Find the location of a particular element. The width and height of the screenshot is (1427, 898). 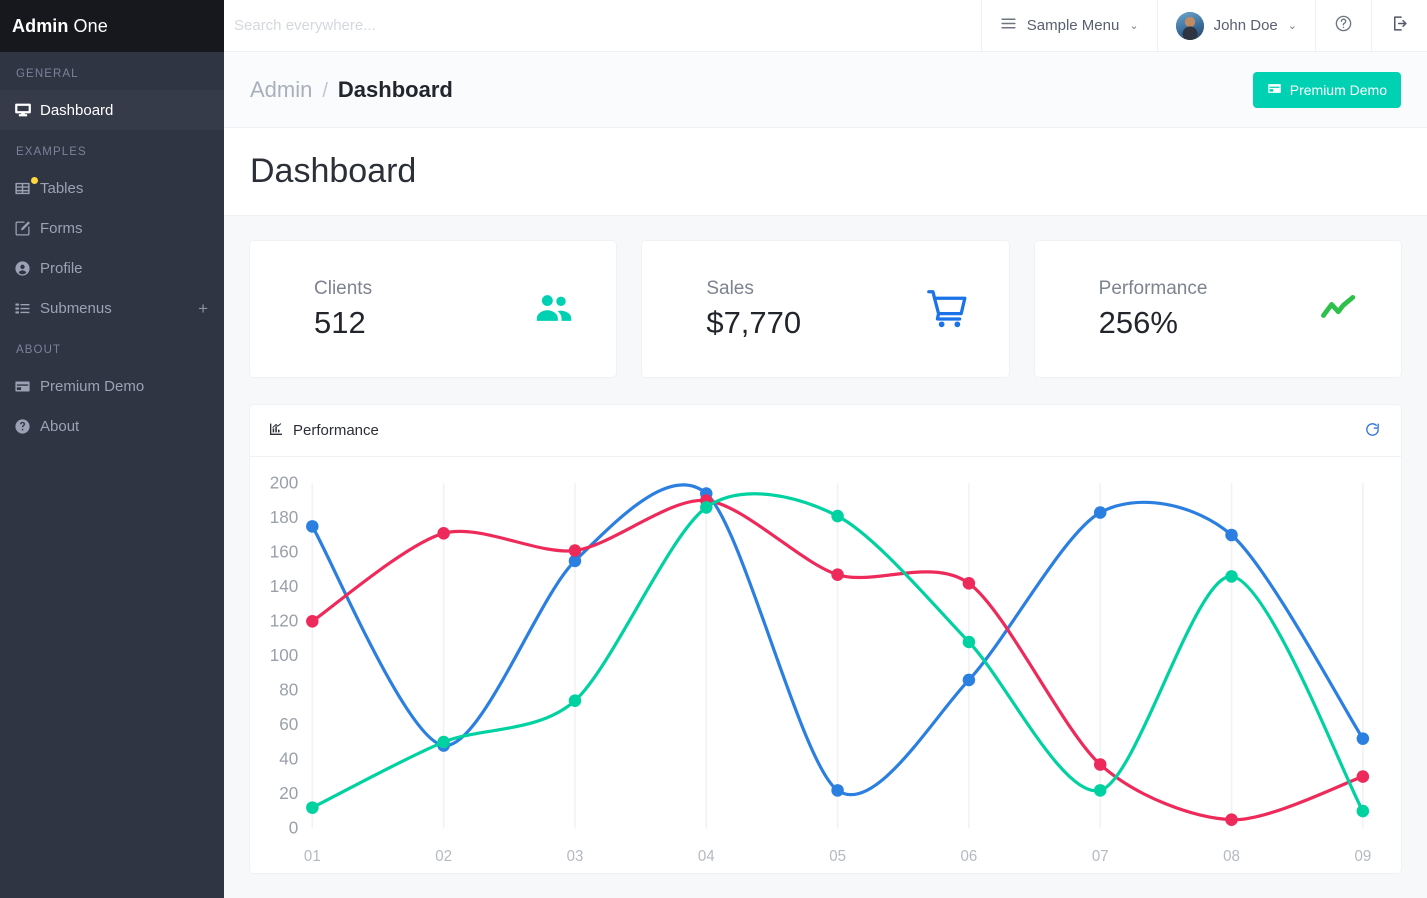

account-icon is located at coordinates (27, 268).